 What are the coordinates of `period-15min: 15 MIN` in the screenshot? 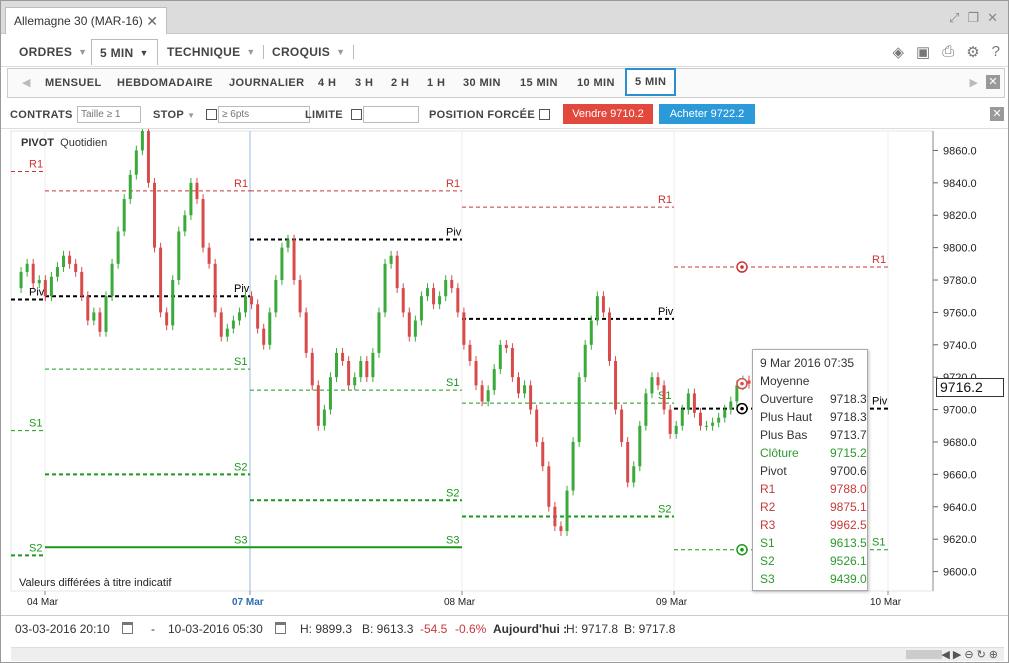 It's located at (539, 83).